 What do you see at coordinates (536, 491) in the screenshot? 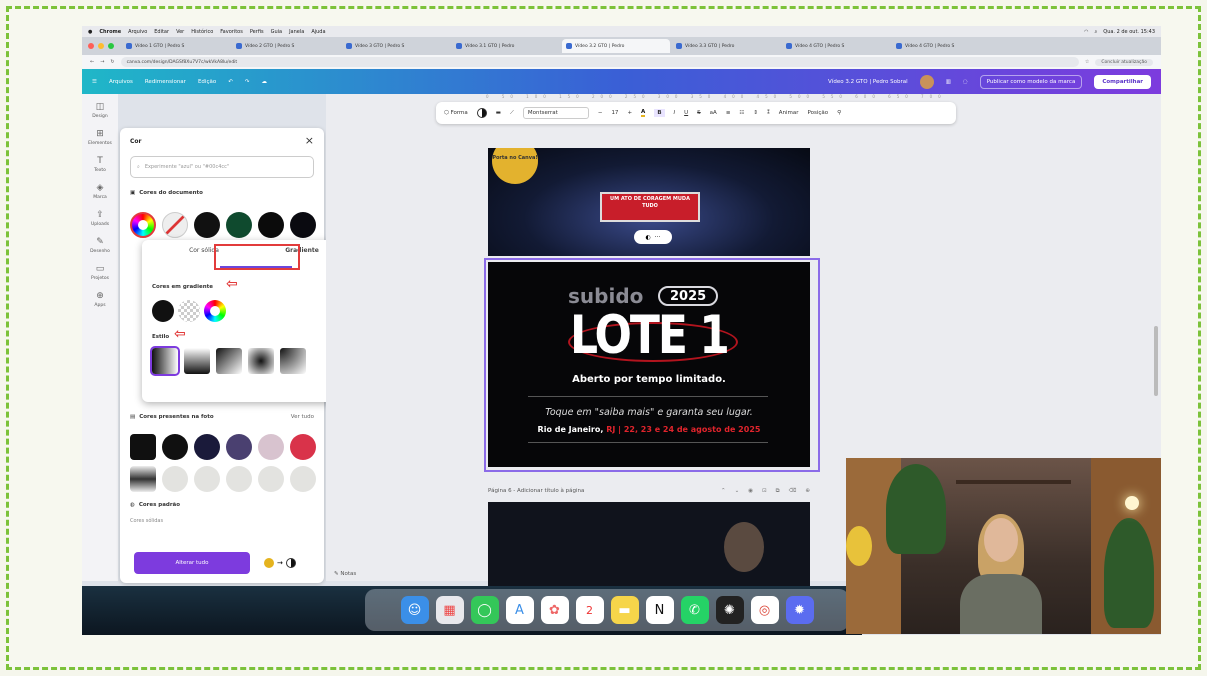
I see `page-label: Página 6 - Adicionar título à página` at bounding box center [536, 491].